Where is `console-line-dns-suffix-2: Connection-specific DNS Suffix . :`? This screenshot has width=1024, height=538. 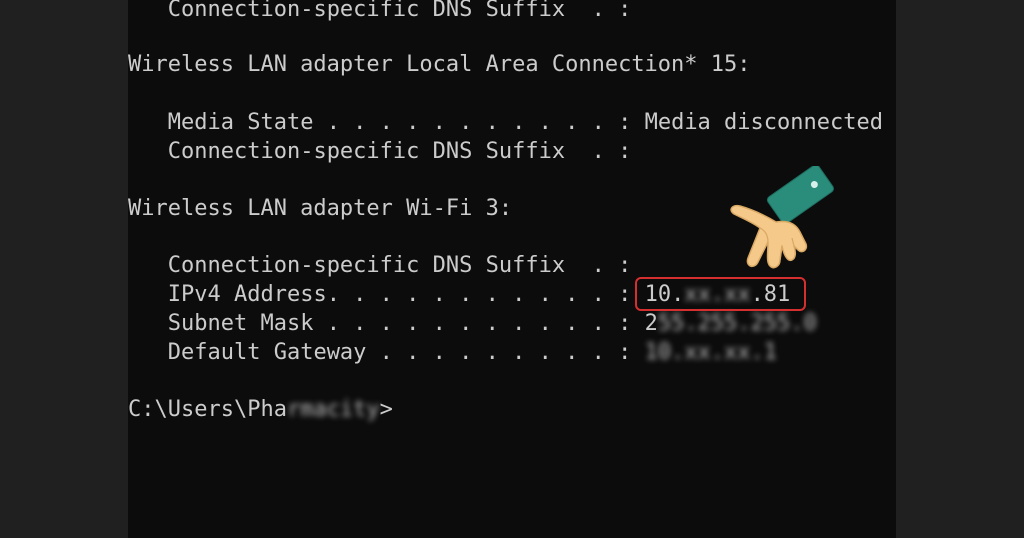
console-line-dns-suffix-2: Connection-specific DNS Suffix . : is located at coordinates (399, 151).